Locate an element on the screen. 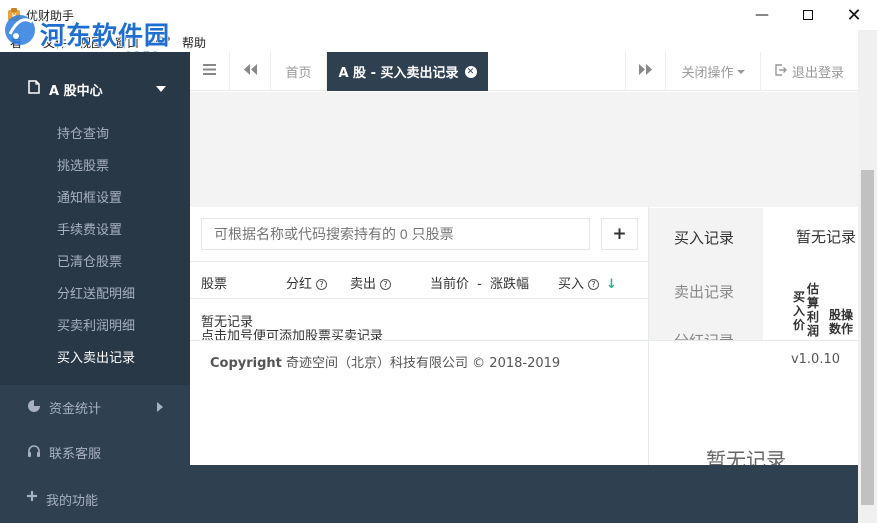 Image resolution: width=877 pixels, height=523 pixels. sidebar-item-trade-records: 买入卖出记录 is located at coordinates (96, 356).